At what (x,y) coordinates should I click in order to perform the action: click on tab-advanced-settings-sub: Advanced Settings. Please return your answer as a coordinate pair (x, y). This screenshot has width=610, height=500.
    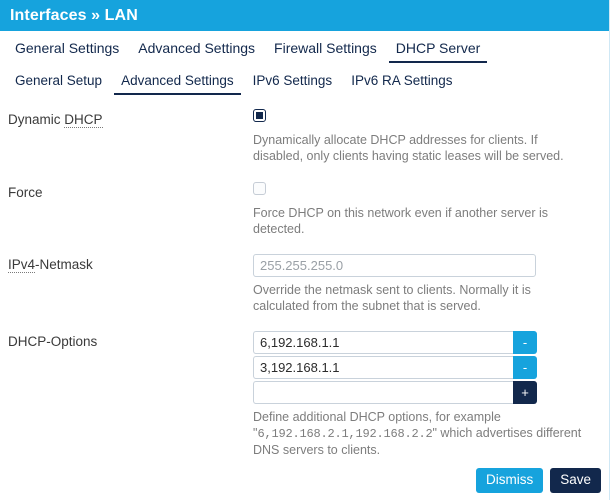
    Looking at the image, I should click on (177, 83).